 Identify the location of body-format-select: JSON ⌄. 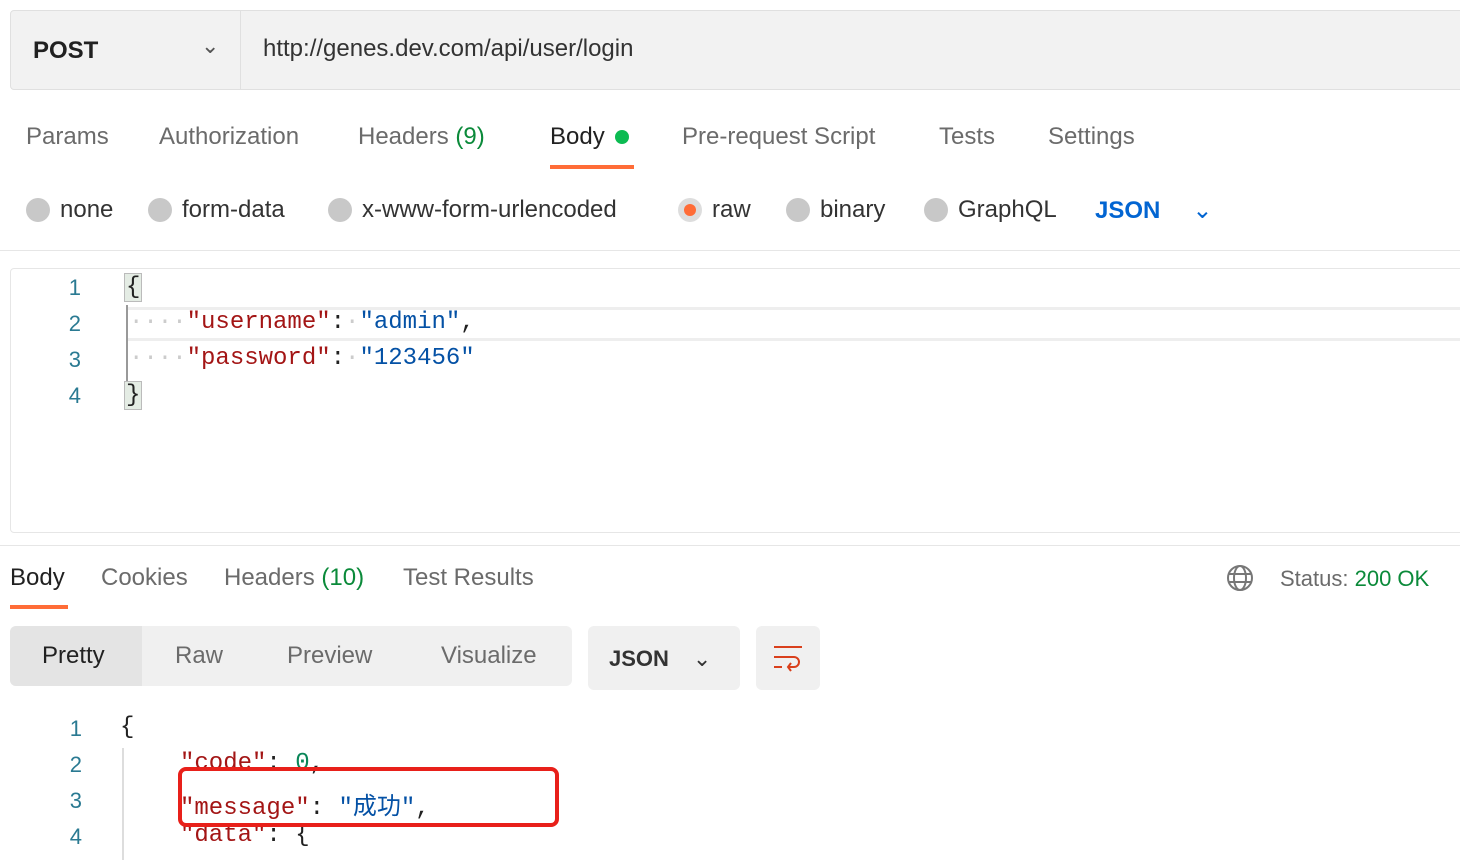
(1153, 210).